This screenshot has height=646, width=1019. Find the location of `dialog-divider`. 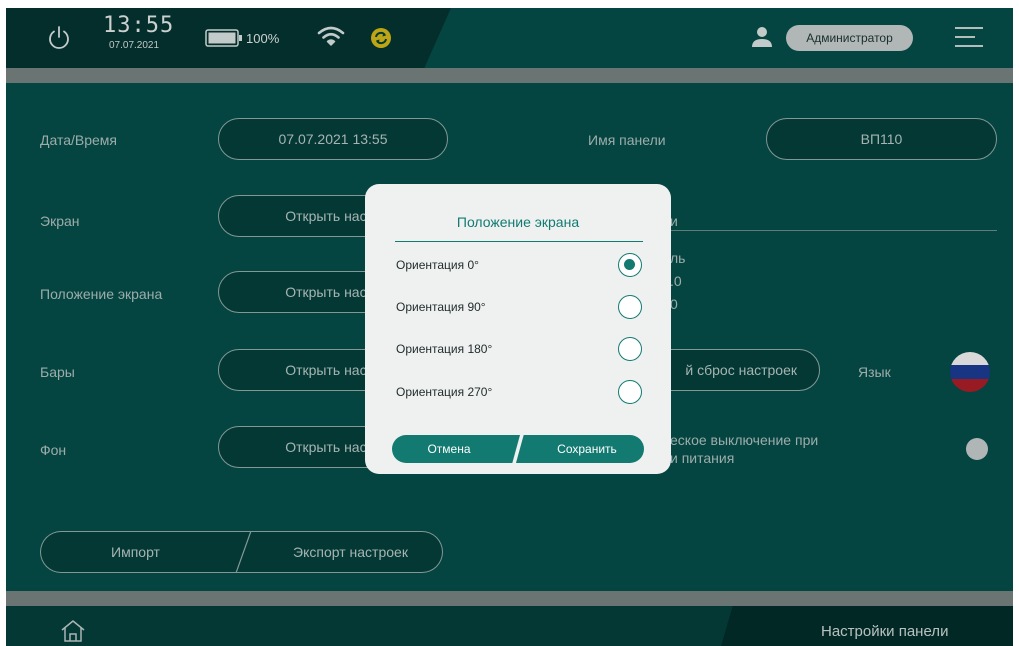

dialog-divider is located at coordinates (519, 241).